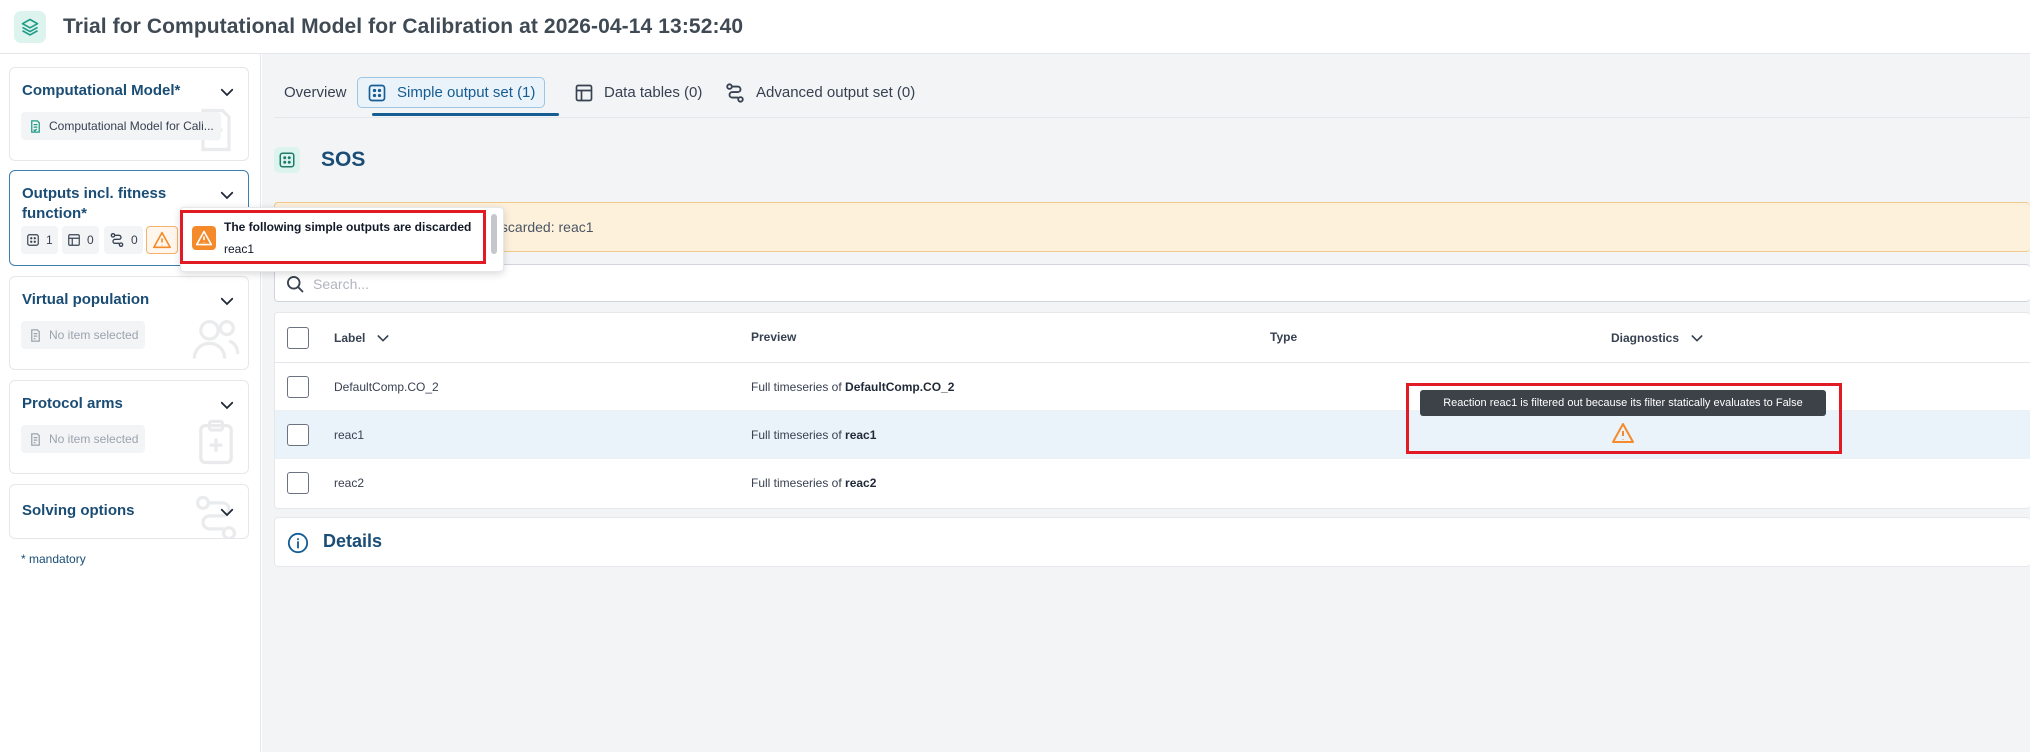 This screenshot has width=2030, height=752. I want to click on warning-chip, so click(162, 240).